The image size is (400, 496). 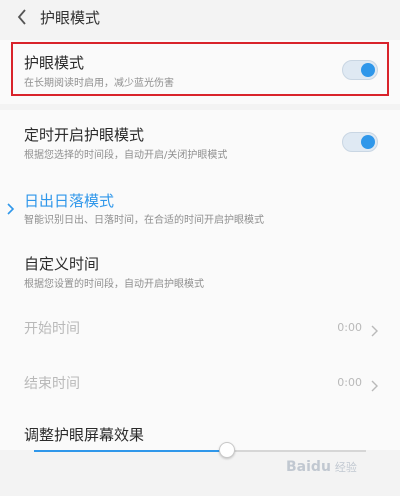 What do you see at coordinates (144, 220) in the screenshot?
I see `sunrise-subtitle: 智能识别日出、日落时间，在合适的时间开启护眼模式` at bounding box center [144, 220].